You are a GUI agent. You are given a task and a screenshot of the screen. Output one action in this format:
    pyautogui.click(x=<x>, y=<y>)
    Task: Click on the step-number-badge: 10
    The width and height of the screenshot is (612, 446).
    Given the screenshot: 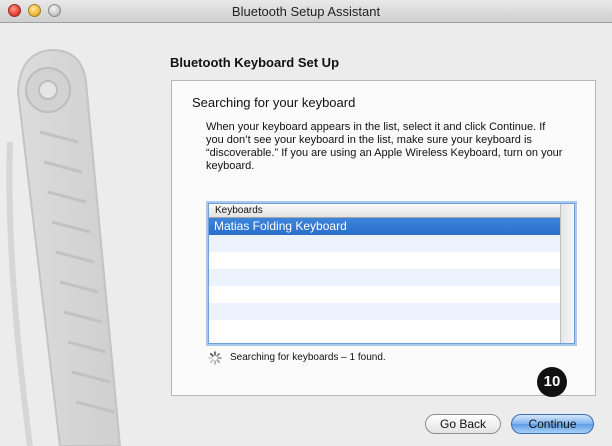 What is the action you would take?
    pyautogui.click(x=552, y=382)
    